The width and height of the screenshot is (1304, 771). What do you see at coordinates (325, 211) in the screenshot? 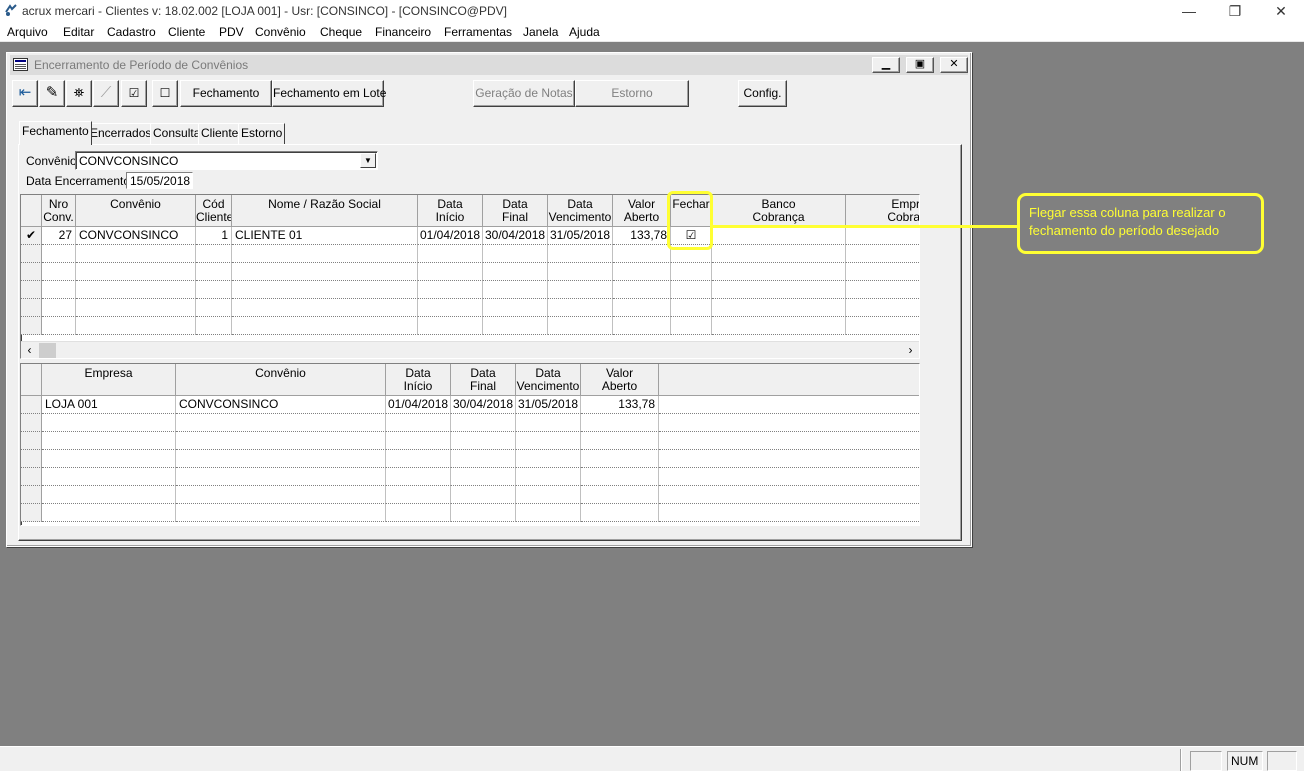
I see `col-nome: Nome / Razão Social` at bounding box center [325, 211].